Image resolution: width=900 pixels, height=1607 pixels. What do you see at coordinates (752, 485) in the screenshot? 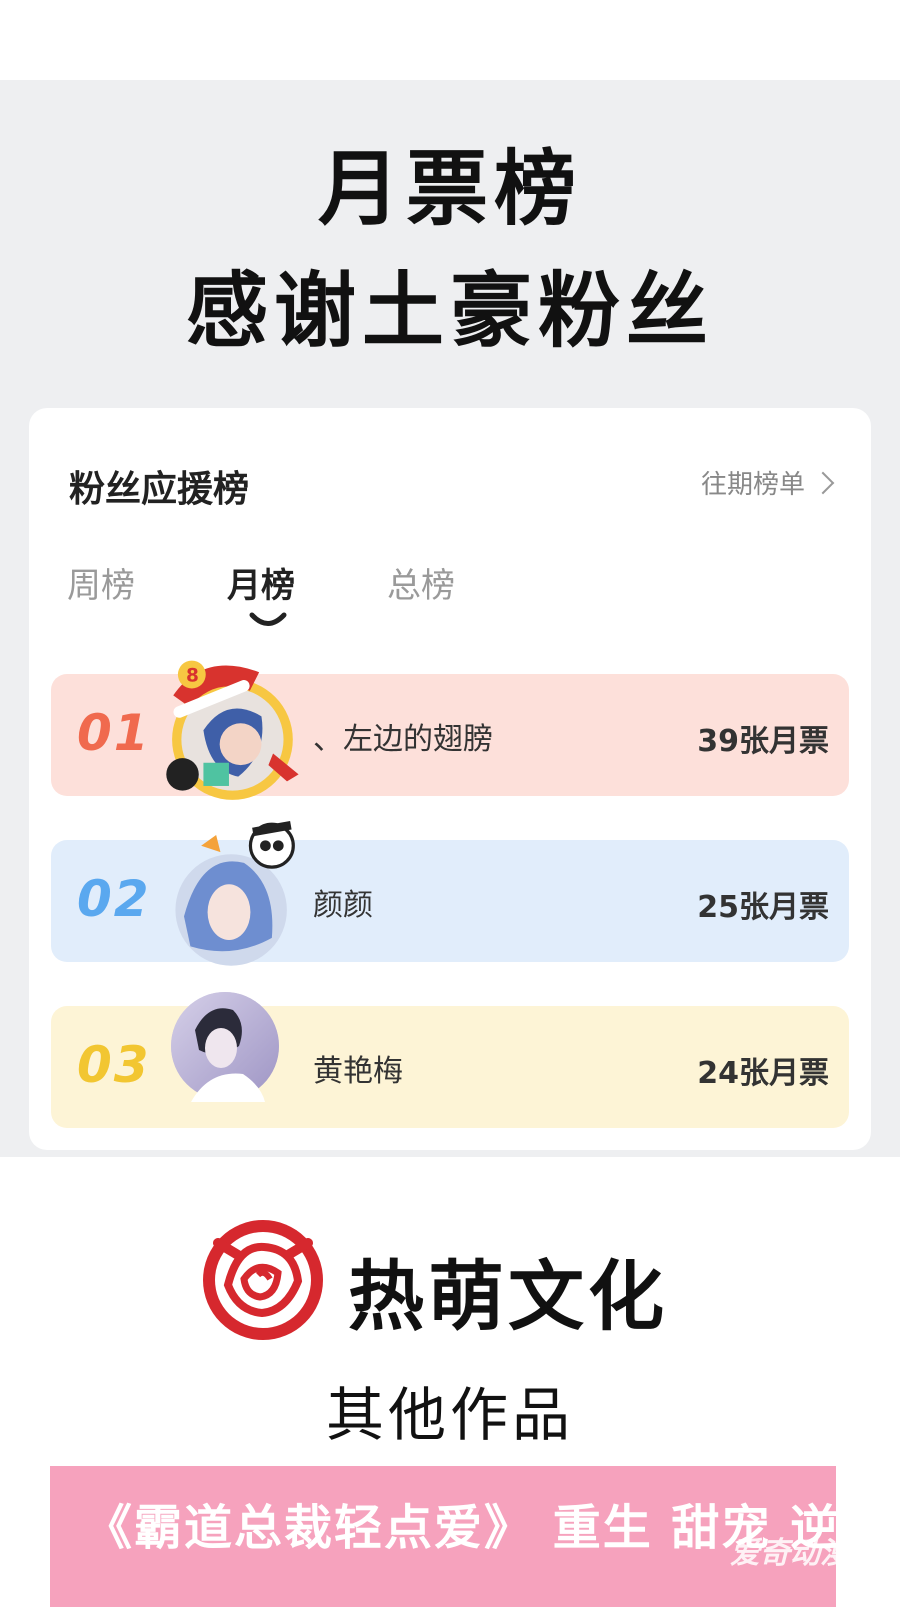
I see `history-link-label: 往期榜单` at bounding box center [752, 485].